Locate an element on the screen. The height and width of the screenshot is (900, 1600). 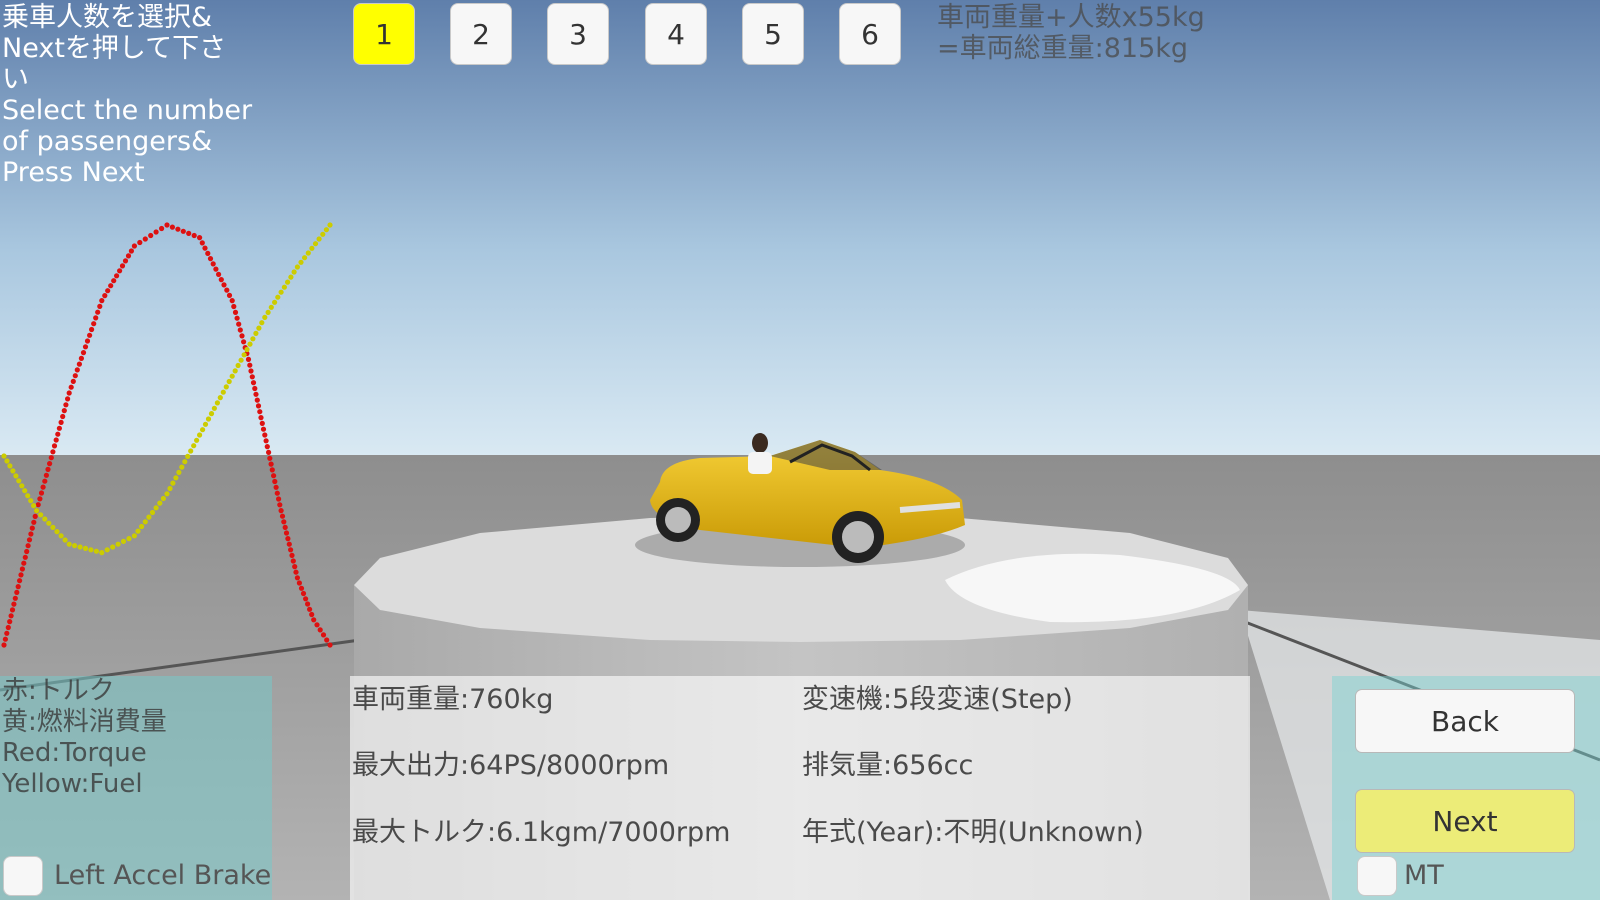
spec-year: 年式(Year):不明(Unknown) is located at coordinates (973, 832).